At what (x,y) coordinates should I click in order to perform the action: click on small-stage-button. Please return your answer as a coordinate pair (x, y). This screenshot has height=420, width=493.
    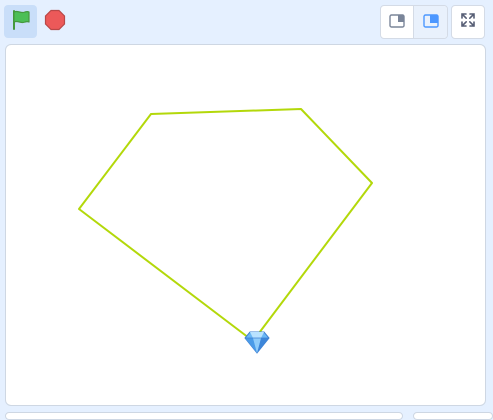
    Looking at the image, I should click on (397, 22).